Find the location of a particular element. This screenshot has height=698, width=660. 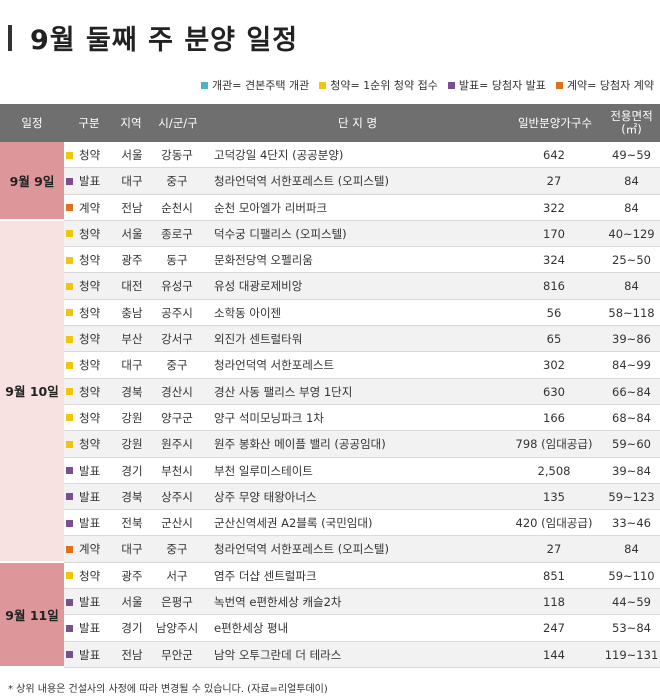

table-row: 발표 전남 무안군 남악 오투그란데 더 테라스 144 119~131 is located at coordinates (330, 654).